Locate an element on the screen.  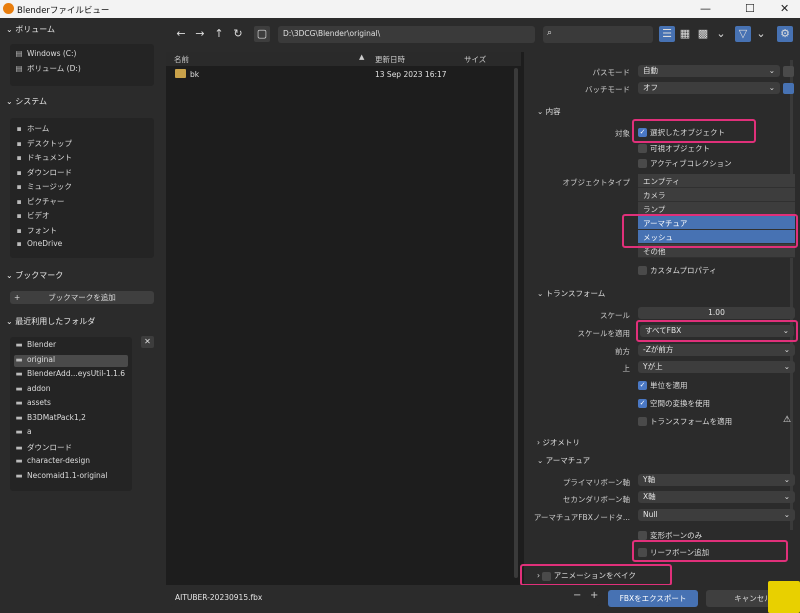
recent-folder-item: ▬ BlenderAdd...eysUtil-1.1.6 is located at coordinates (71, 375).